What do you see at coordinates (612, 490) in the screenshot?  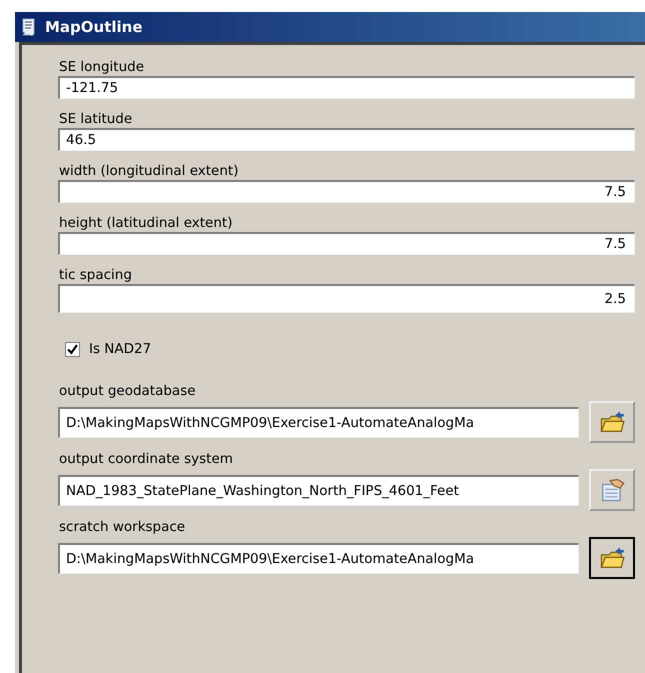 I see `document-icon` at bounding box center [612, 490].